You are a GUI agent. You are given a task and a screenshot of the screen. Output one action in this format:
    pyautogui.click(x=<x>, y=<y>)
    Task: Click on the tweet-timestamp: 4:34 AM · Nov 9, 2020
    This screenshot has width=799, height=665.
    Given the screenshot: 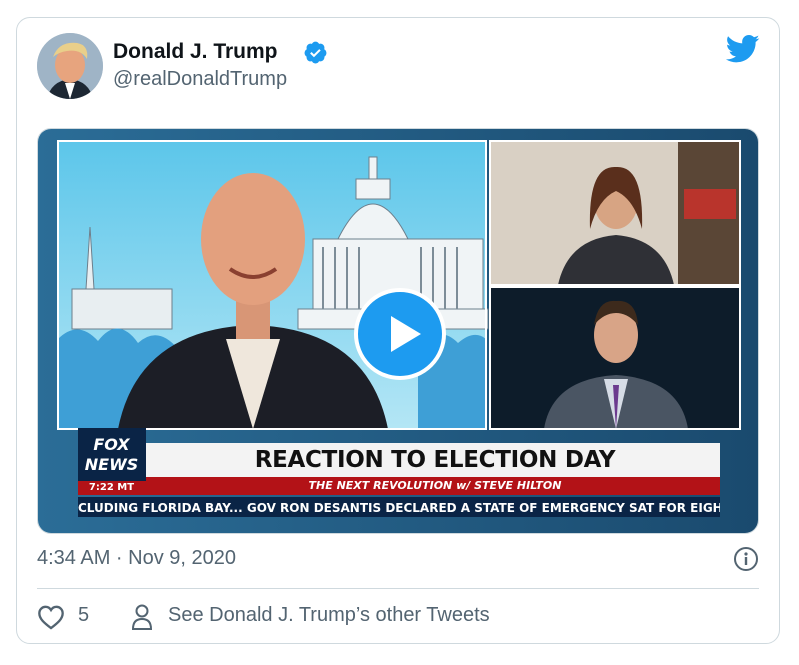 What is the action you would take?
    pyautogui.click(x=136, y=558)
    